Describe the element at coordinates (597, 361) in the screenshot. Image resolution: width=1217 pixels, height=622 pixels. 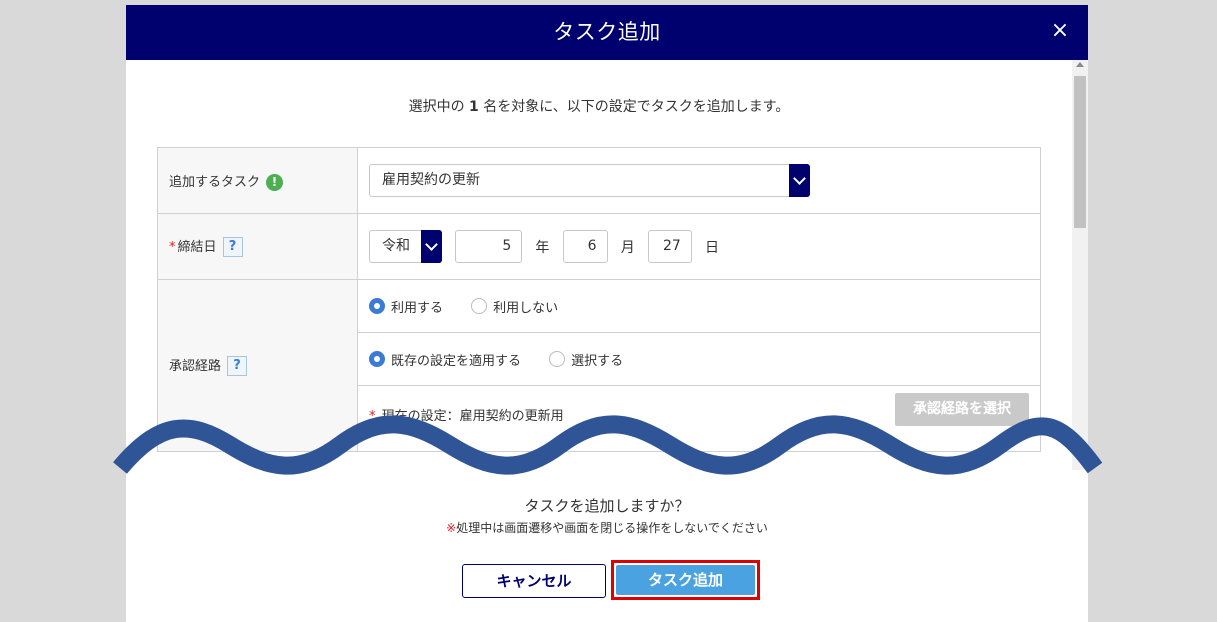
I see `radio-choose-label: 選択する` at that location.